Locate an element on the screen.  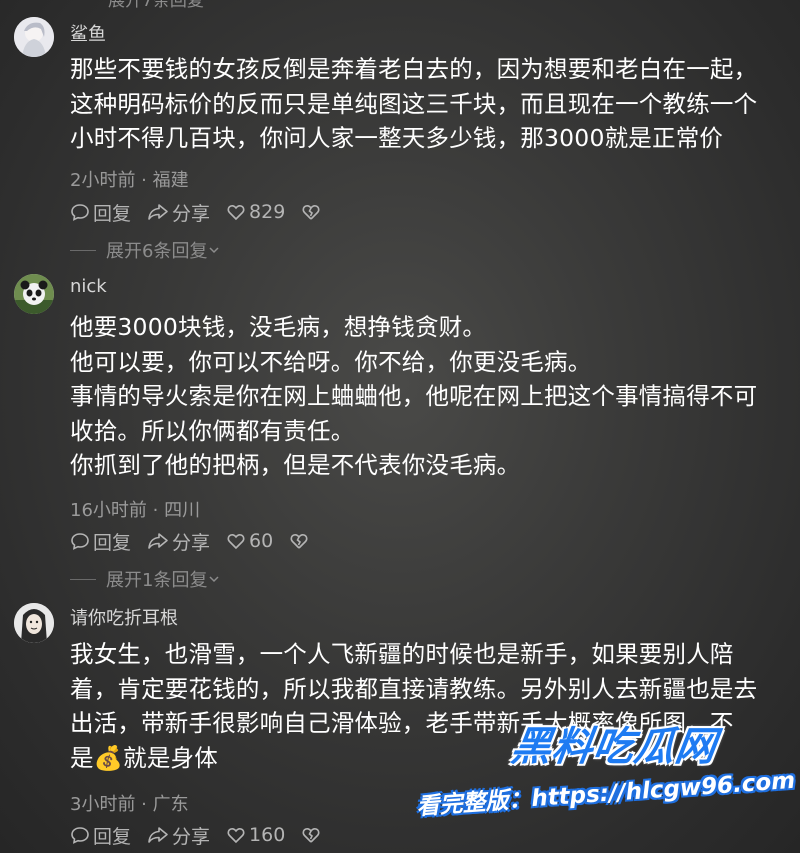
comment-username: nick is located at coordinates (88, 286).